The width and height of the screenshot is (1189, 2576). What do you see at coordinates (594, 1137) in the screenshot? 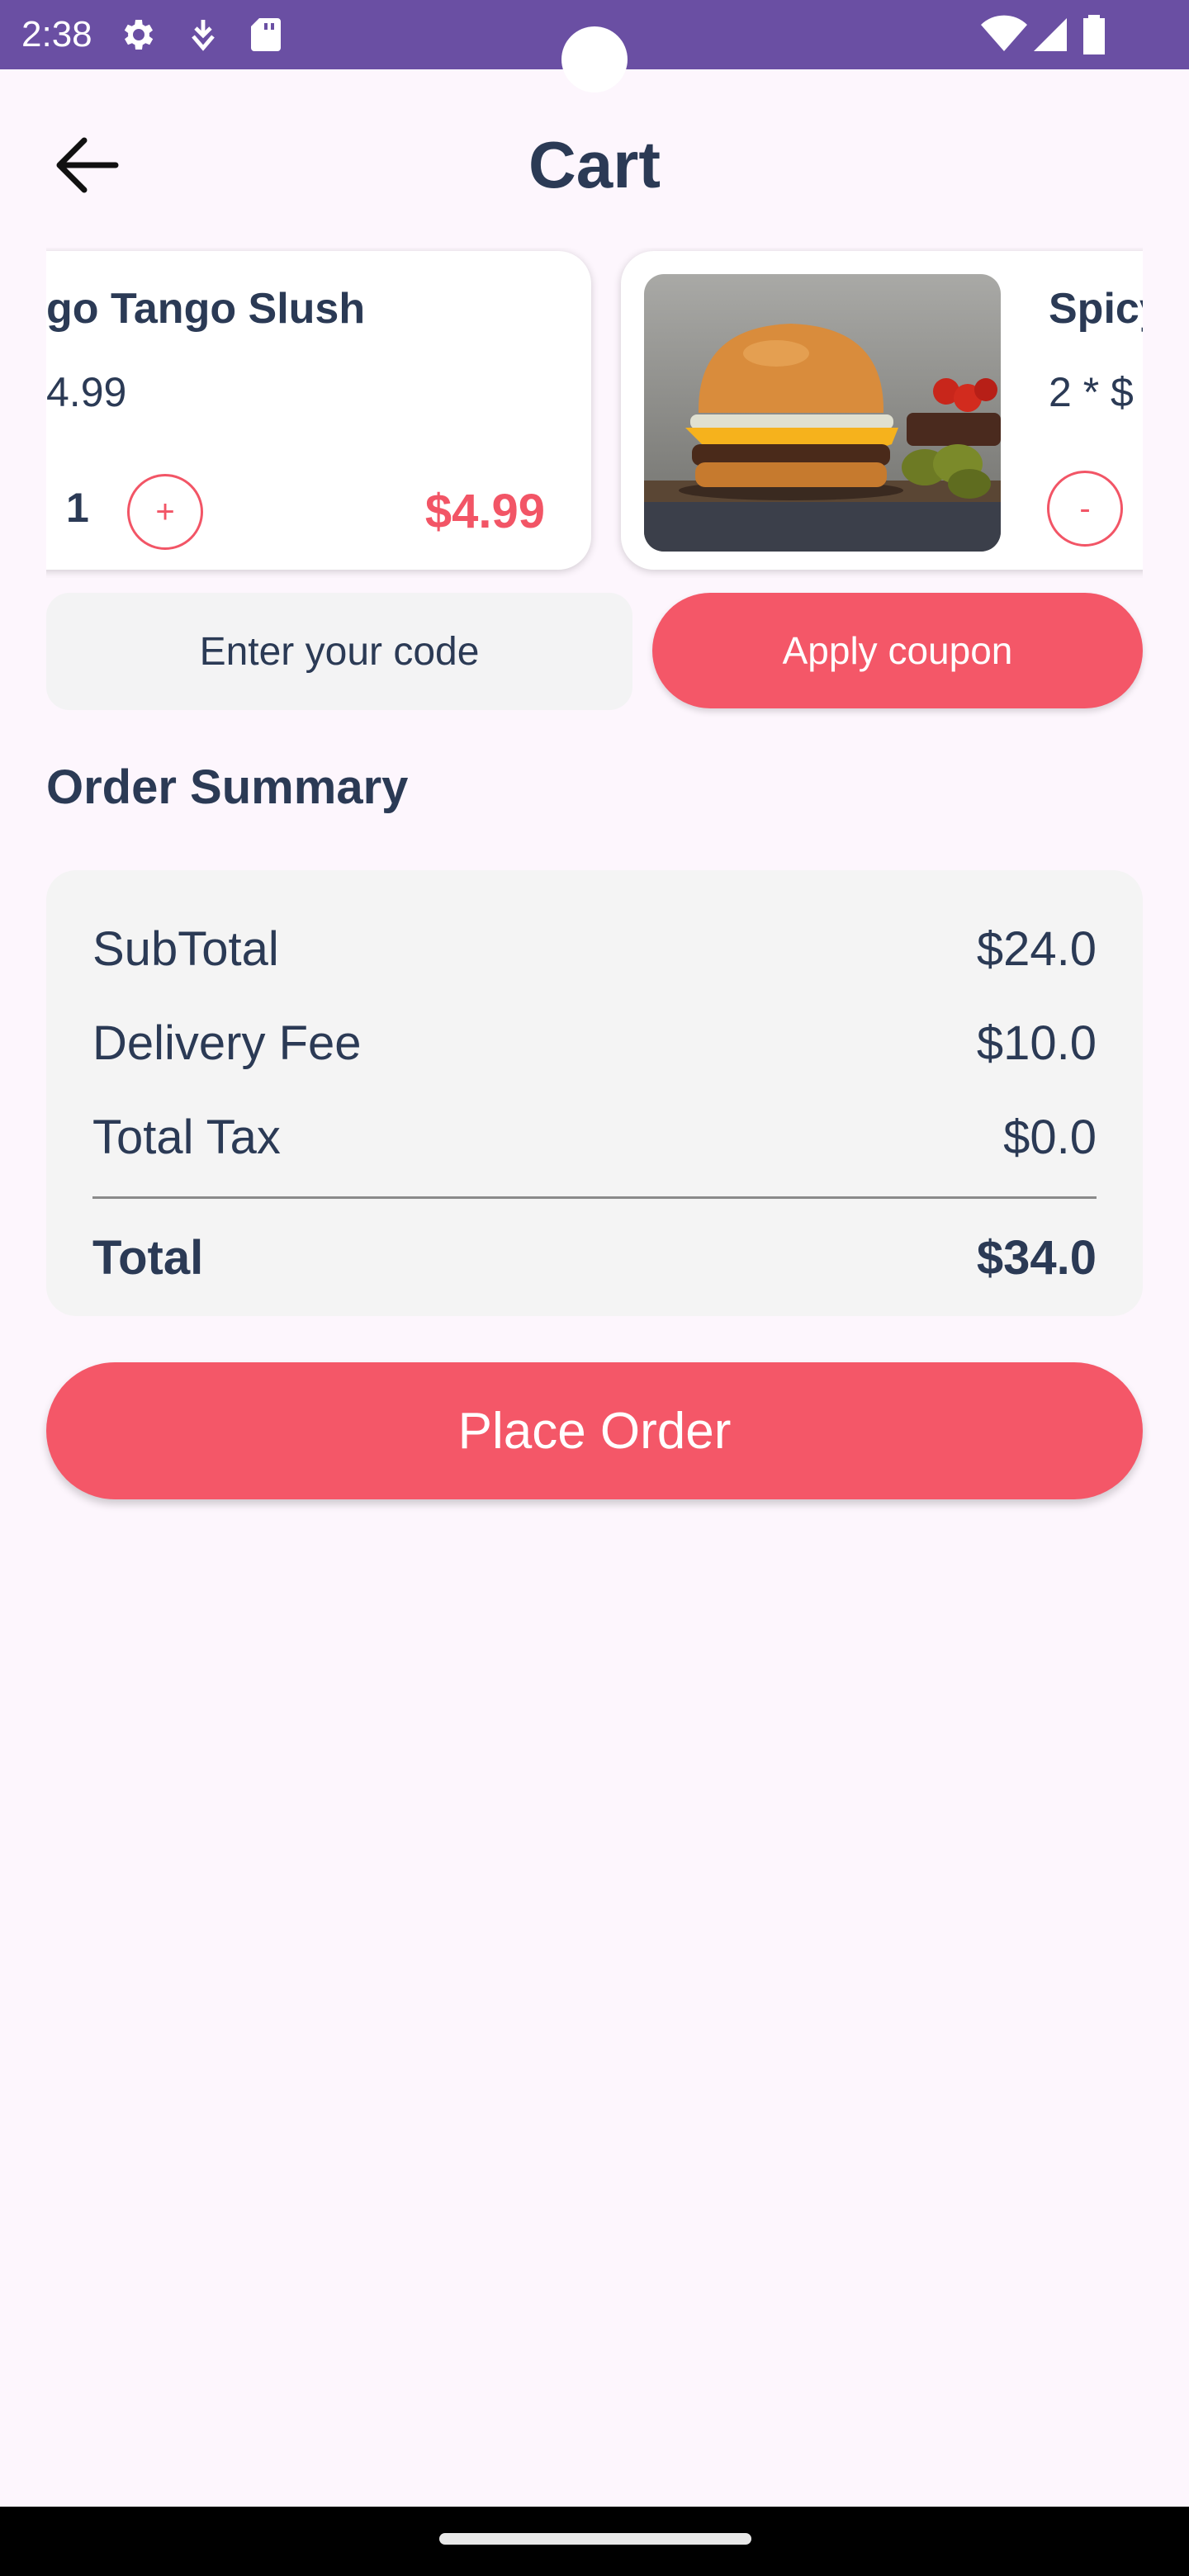
I see `total-tax-row: Total Tax $0.0` at bounding box center [594, 1137].